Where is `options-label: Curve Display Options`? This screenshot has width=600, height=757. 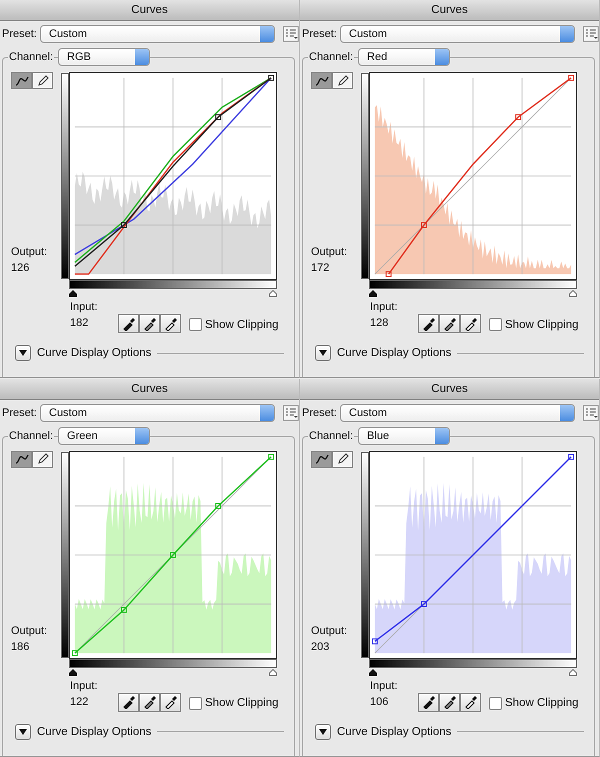 options-label: Curve Display Options is located at coordinates (94, 353).